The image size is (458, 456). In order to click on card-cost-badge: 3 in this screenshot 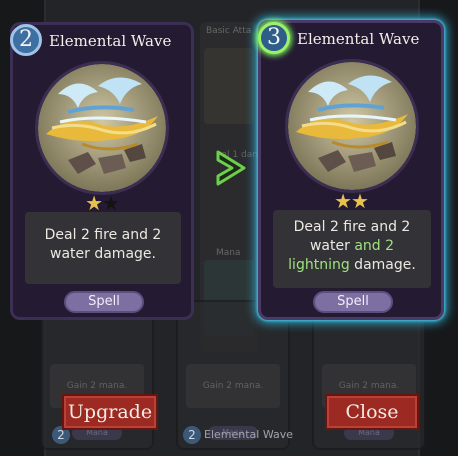, I will do `click(274, 38)`.